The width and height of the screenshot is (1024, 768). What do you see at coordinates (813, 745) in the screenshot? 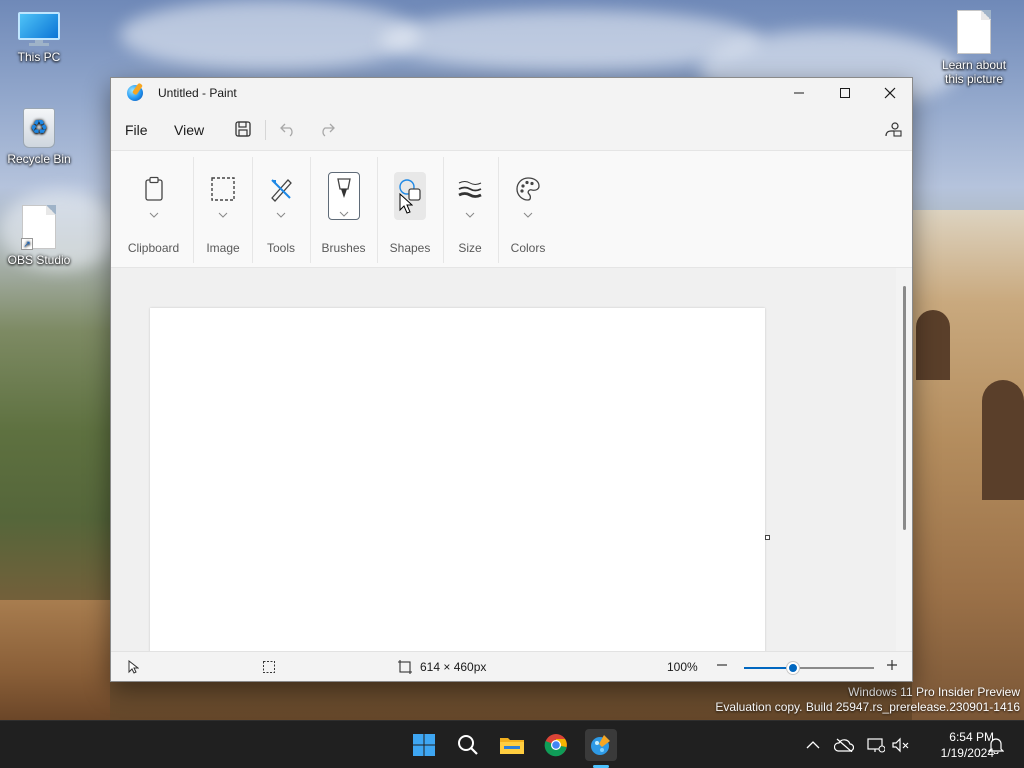
I see `show-hidden-icons-button` at bounding box center [813, 745].